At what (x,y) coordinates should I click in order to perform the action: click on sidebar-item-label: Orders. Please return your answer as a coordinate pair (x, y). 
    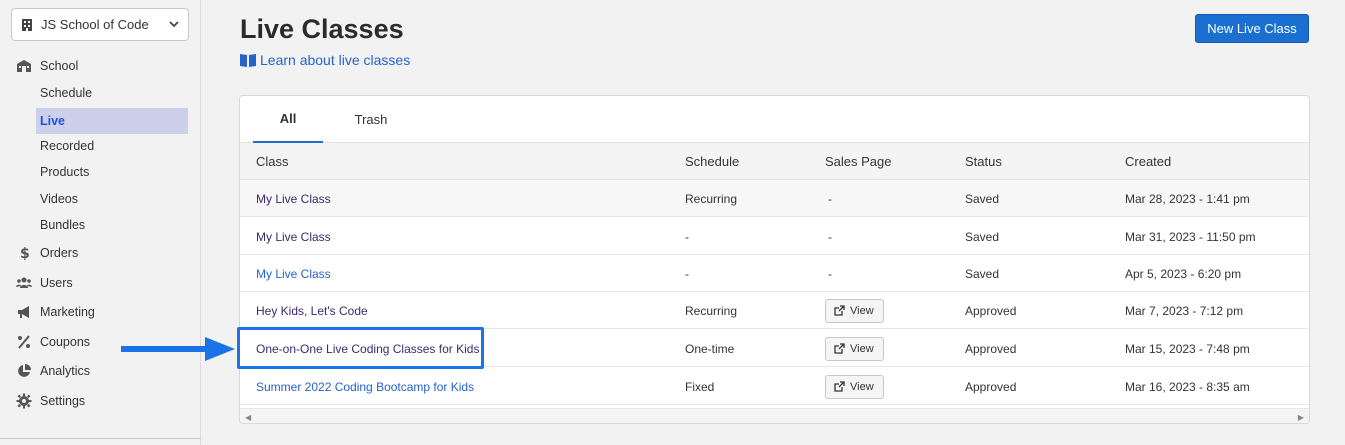
    Looking at the image, I should click on (59, 253).